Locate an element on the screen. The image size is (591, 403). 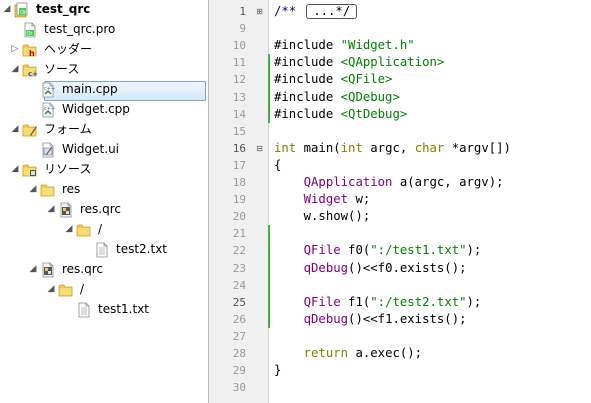
code-line: #include <QFile> is located at coordinates (333, 79).